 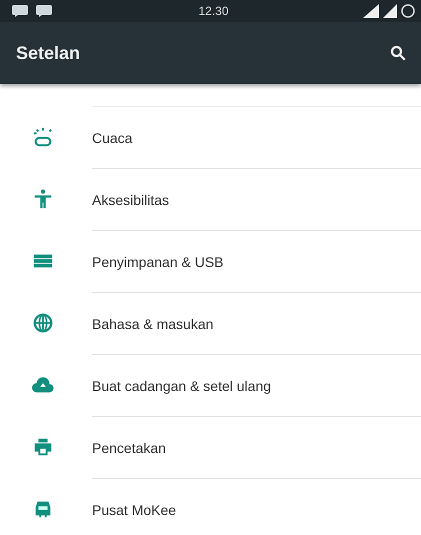 What do you see at coordinates (43, 137) in the screenshot?
I see `weather-icon` at bounding box center [43, 137].